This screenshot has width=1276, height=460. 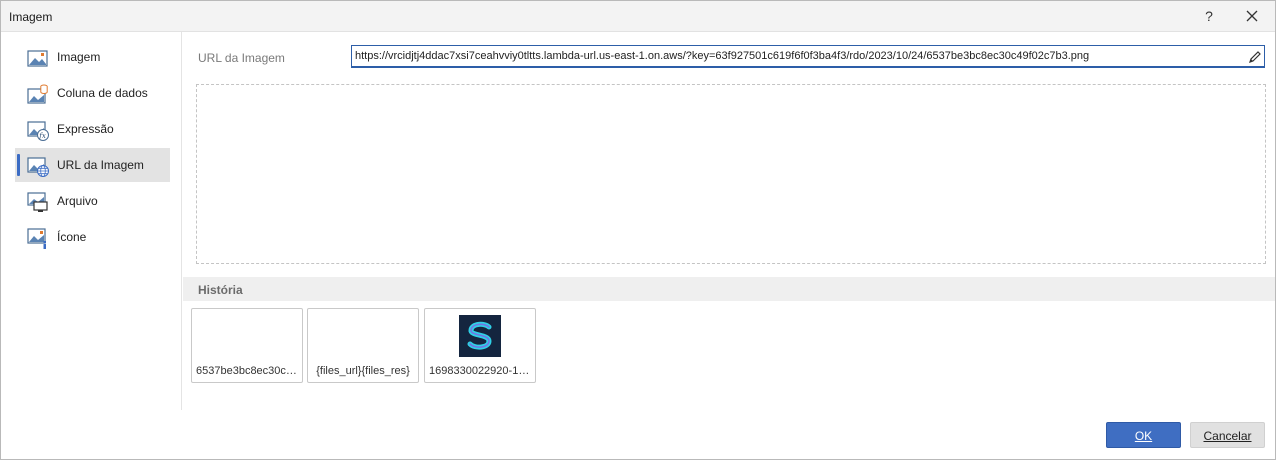 I want to click on ok-button: OK, so click(x=1143, y=435).